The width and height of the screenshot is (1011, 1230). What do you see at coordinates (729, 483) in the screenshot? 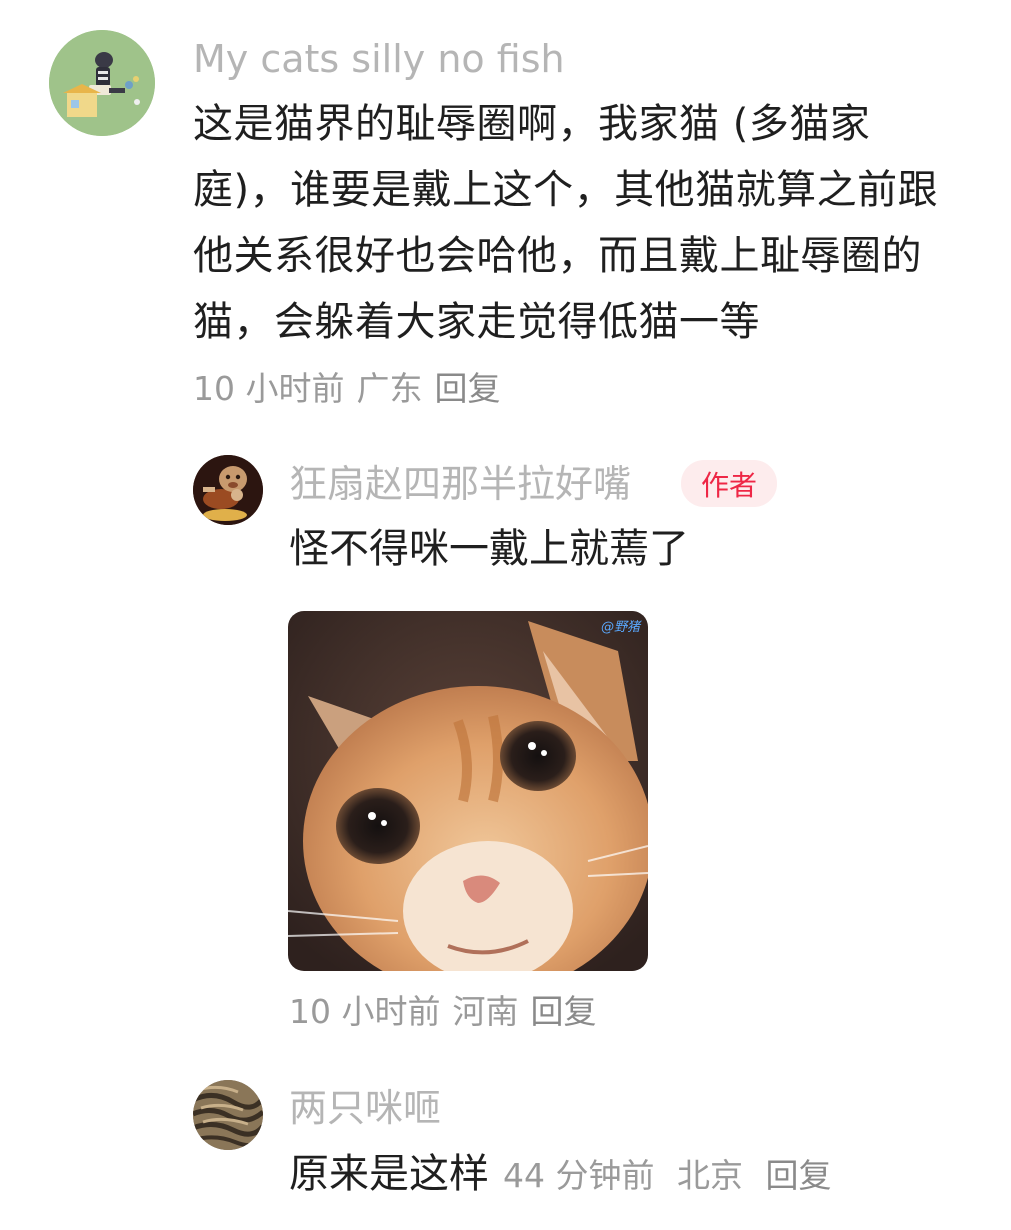
I see `author-badge: 作者` at bounding box center [729, 483].